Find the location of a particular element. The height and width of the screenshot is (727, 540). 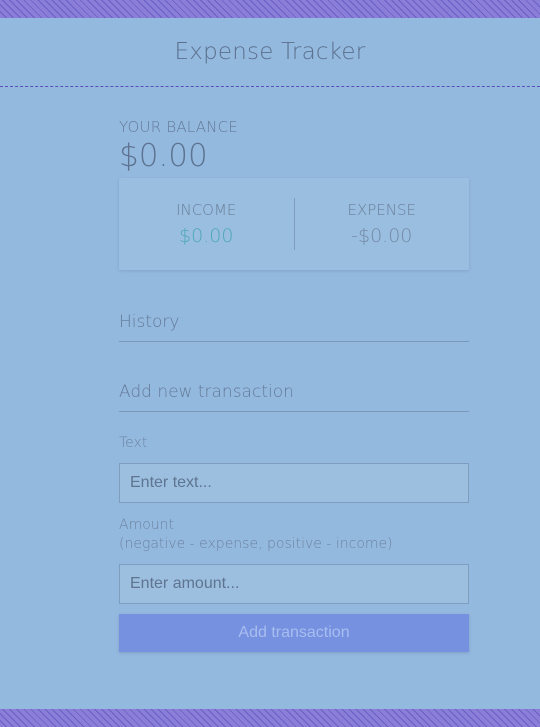

balance-label: Your Balance is located at coordinates (178, 127).